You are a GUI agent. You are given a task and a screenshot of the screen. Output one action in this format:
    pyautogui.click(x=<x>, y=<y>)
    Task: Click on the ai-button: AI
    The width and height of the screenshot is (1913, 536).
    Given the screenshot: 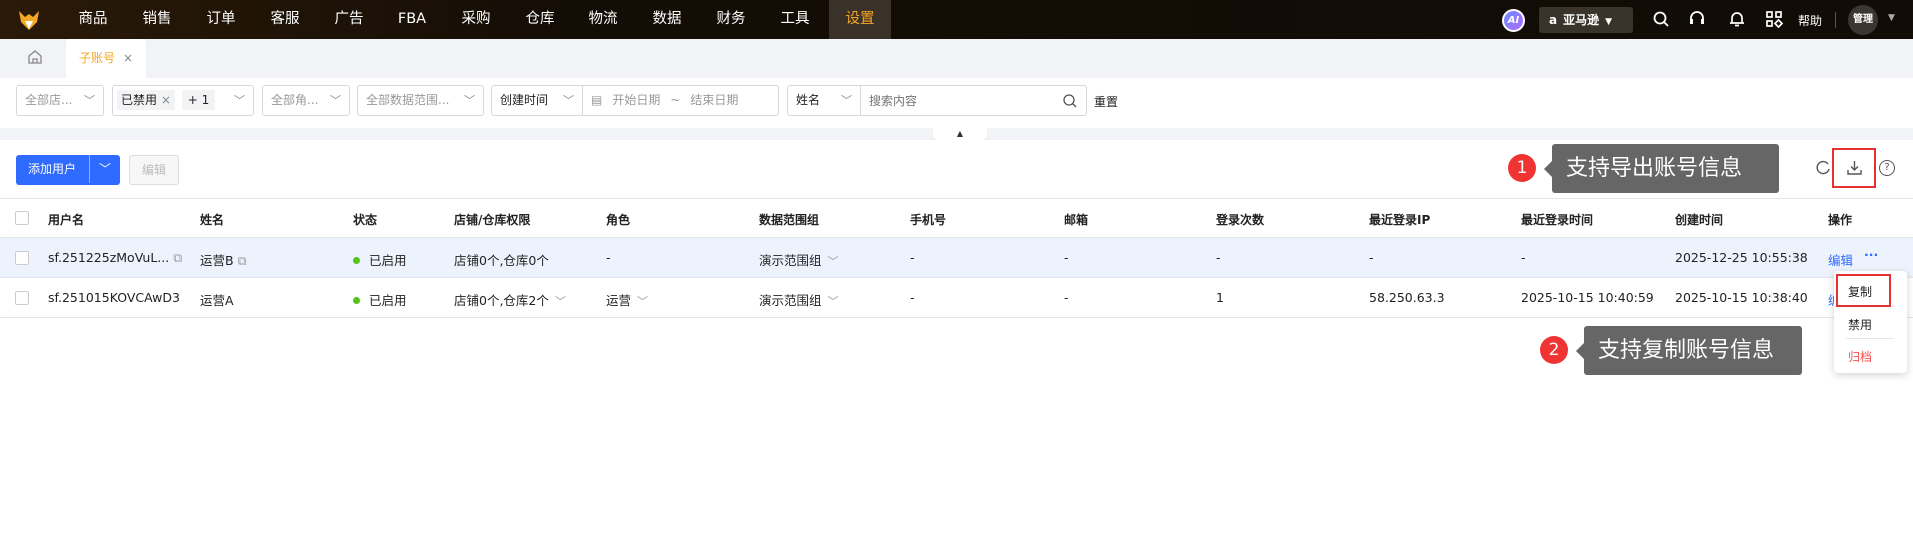 What is the action you would take?
    pyautogui.click(x=1513, y=20)
    